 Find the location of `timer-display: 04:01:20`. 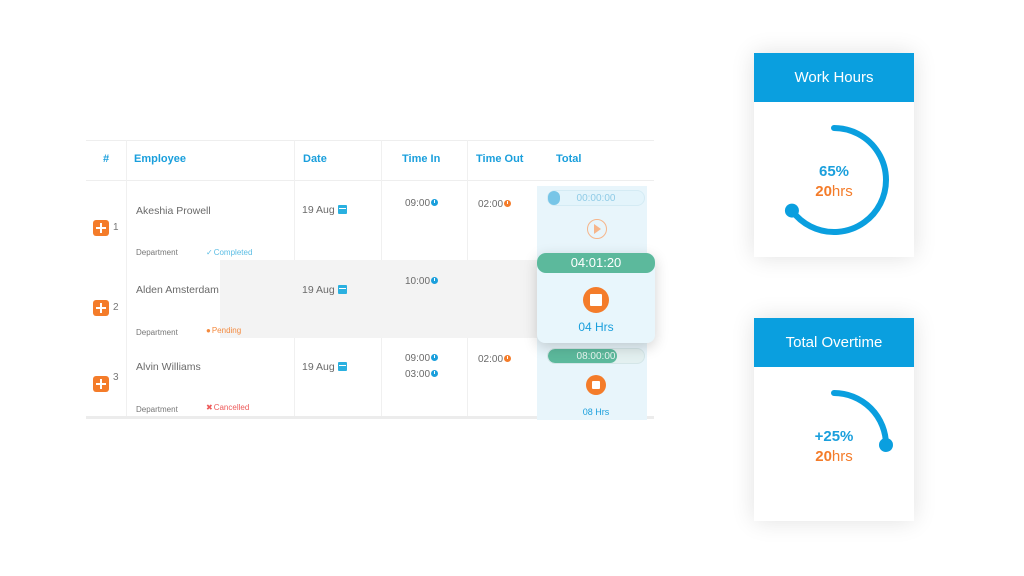

timer-display: 04:01:20 is located at coordinates (596, 263).